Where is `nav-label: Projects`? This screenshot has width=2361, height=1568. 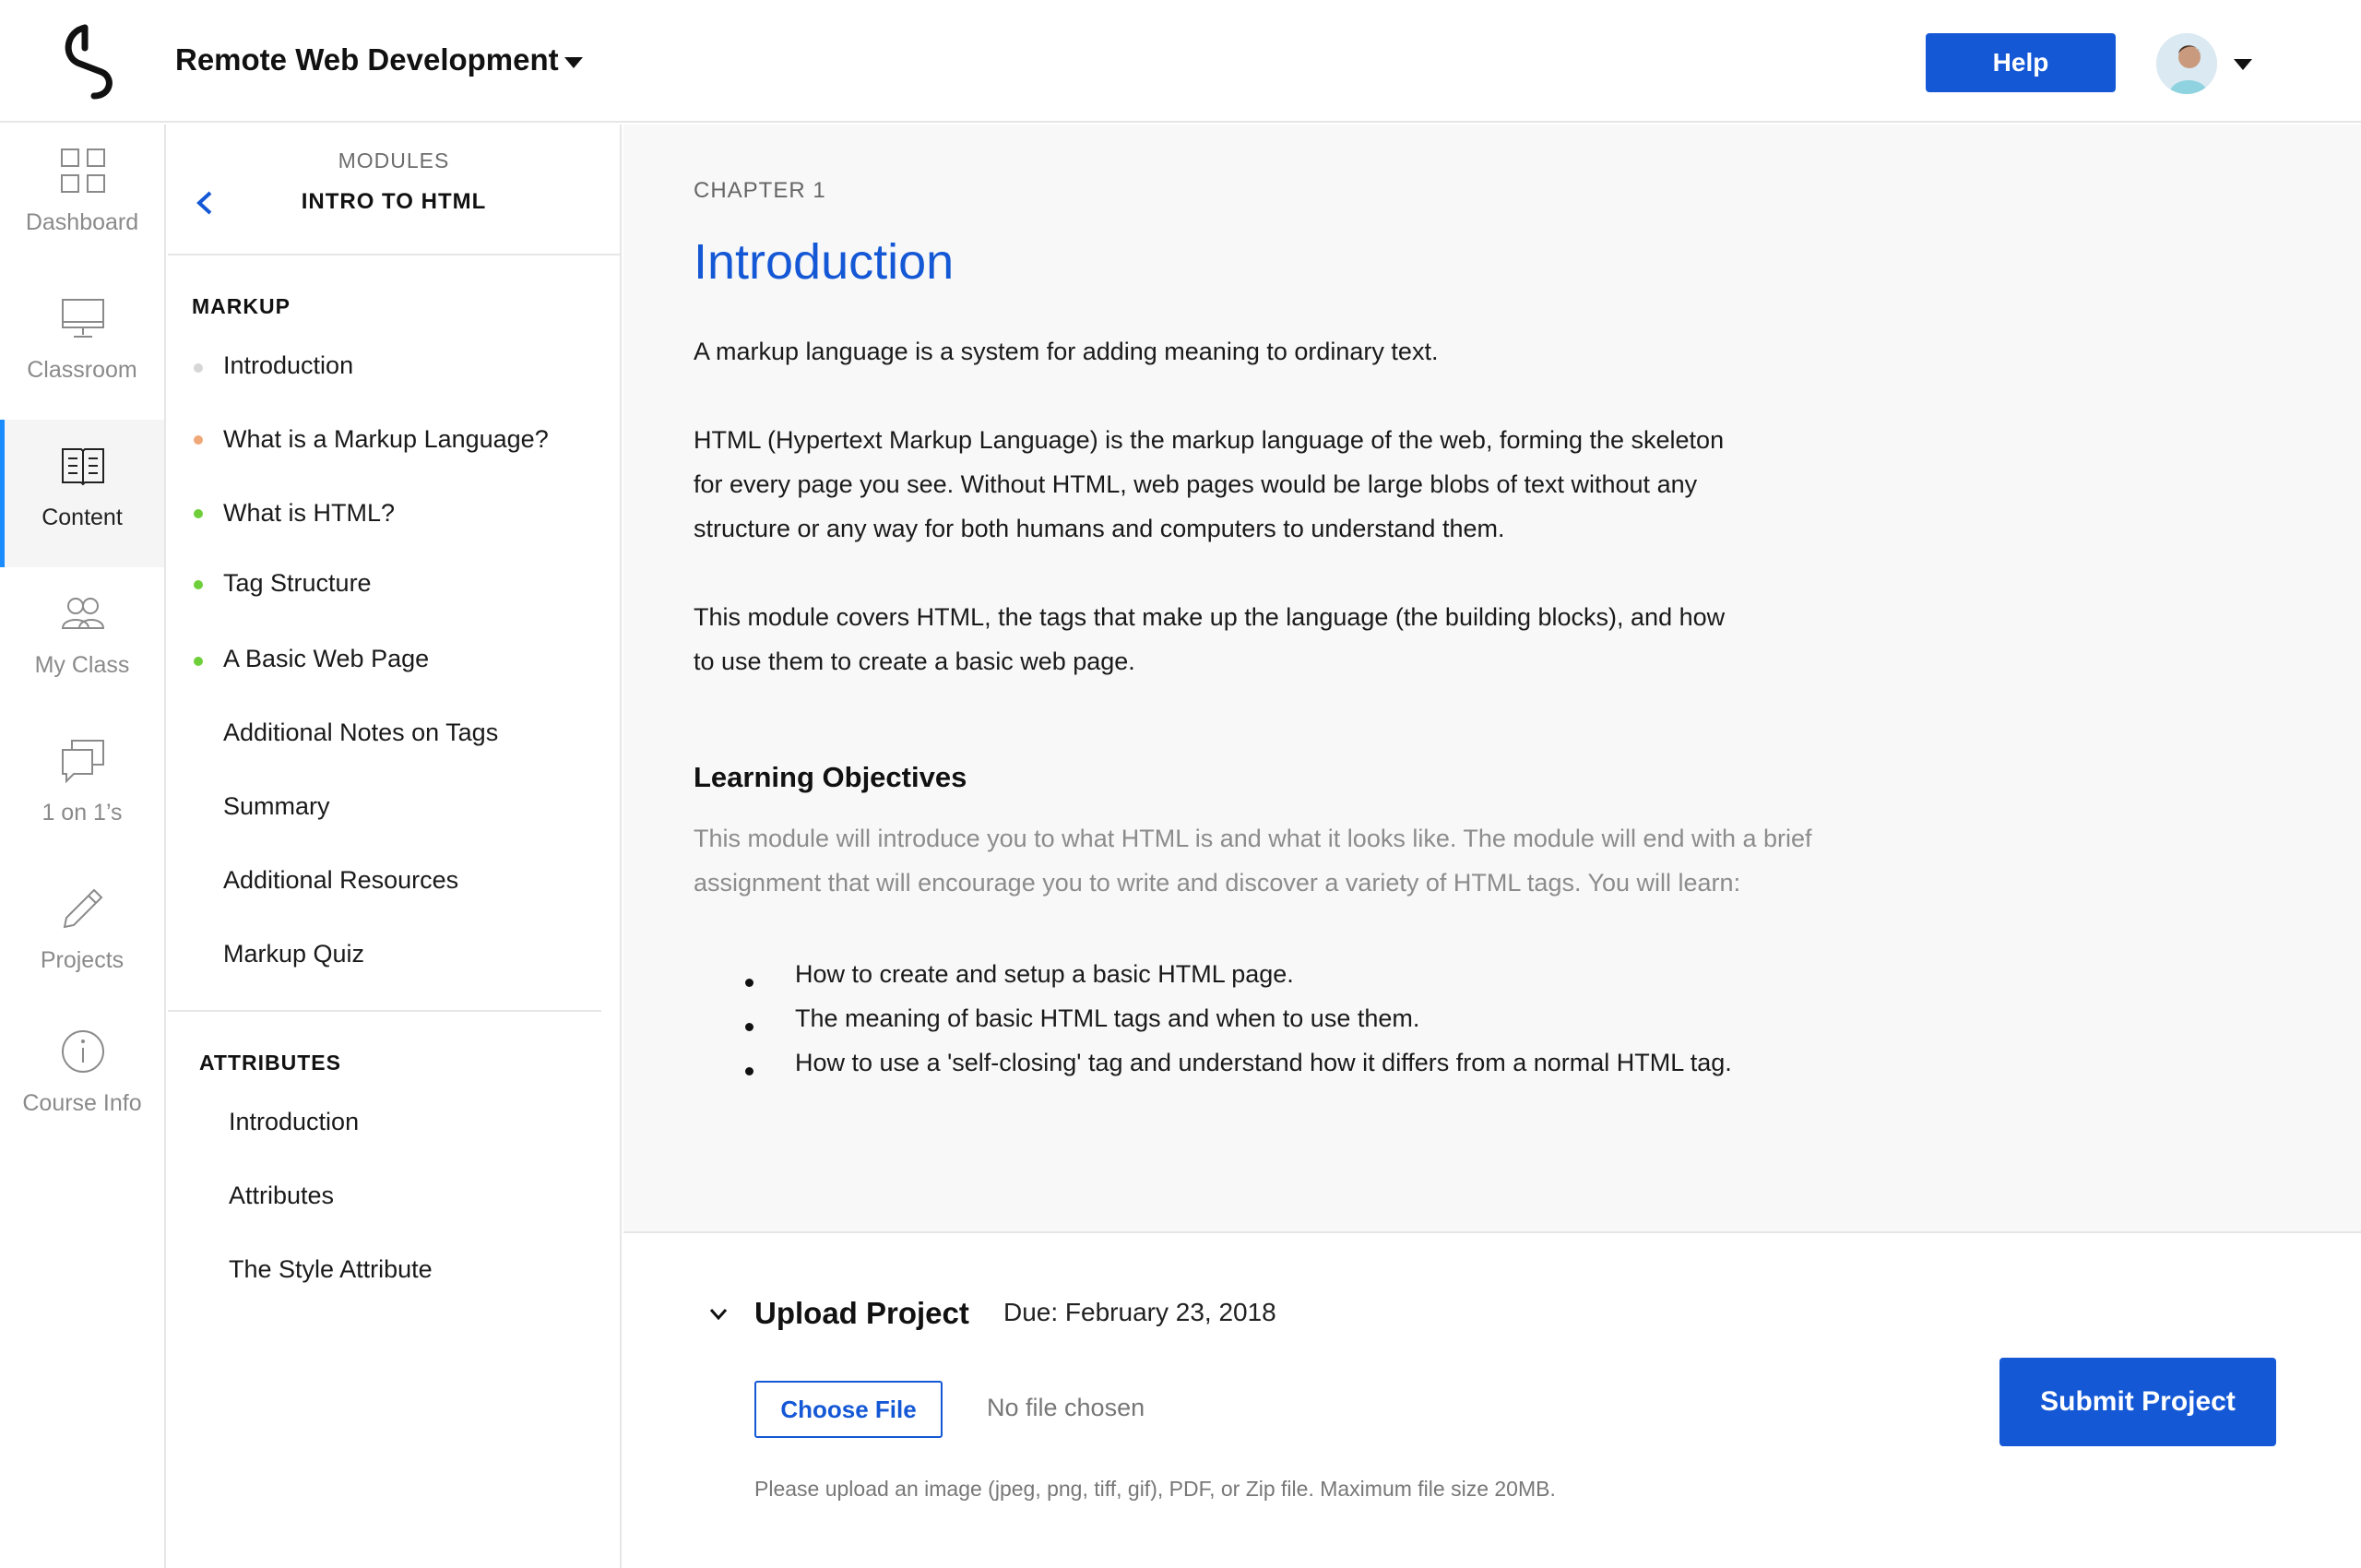 nav-label: Projects is located at coordinates (82, 960).